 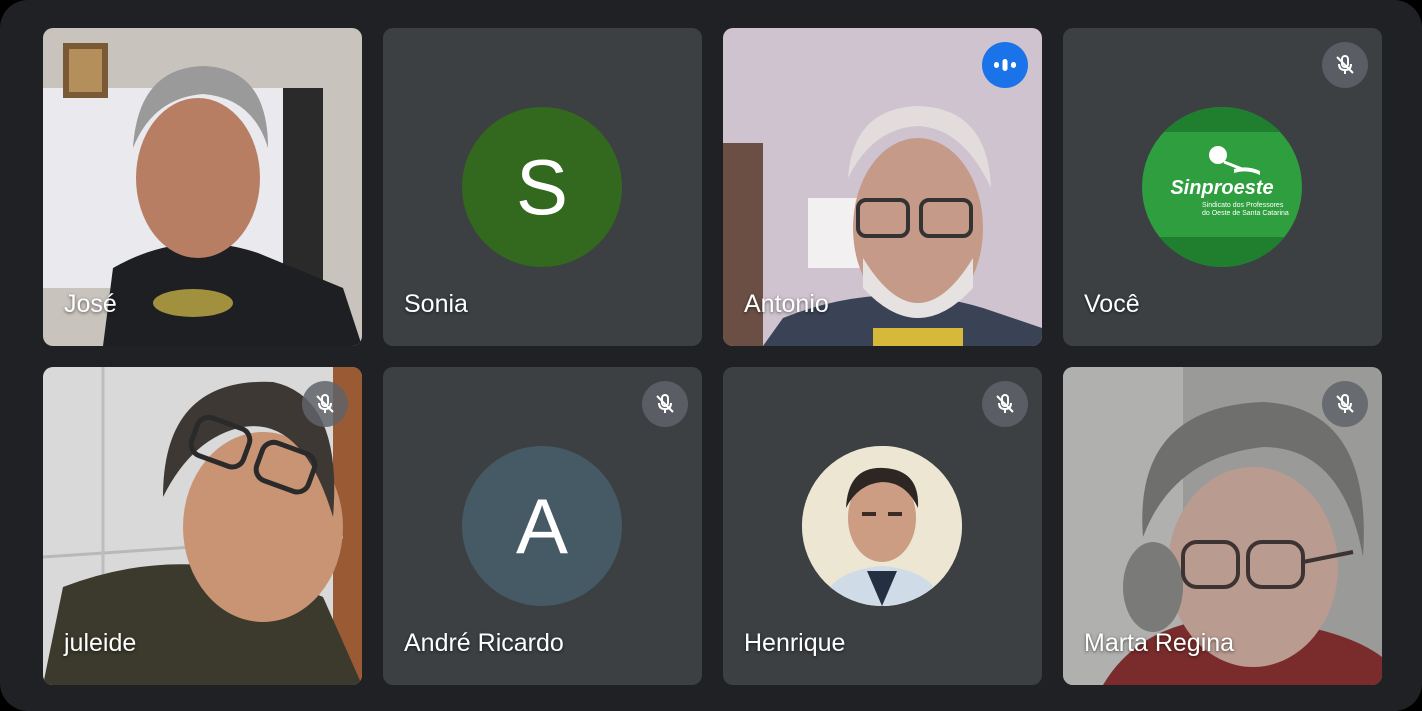 I want to click on participant-tile-antonio: Antonio, so click(x=882, y=187).